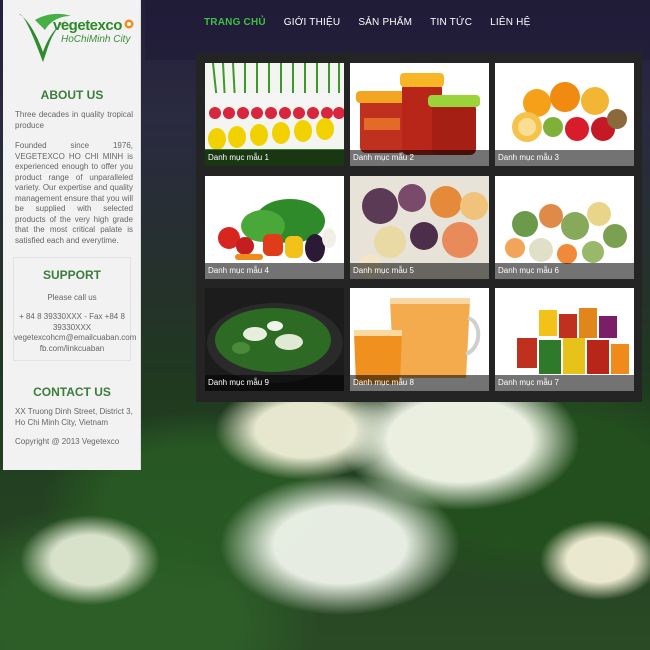 Image resolution: width=650 pixels, height=650 pixels. What do you see at coordinates (274, 271) in the screenshot?
I see `category-tile-label: Danh mục mẫu 4` at bounding box center [274, 271].